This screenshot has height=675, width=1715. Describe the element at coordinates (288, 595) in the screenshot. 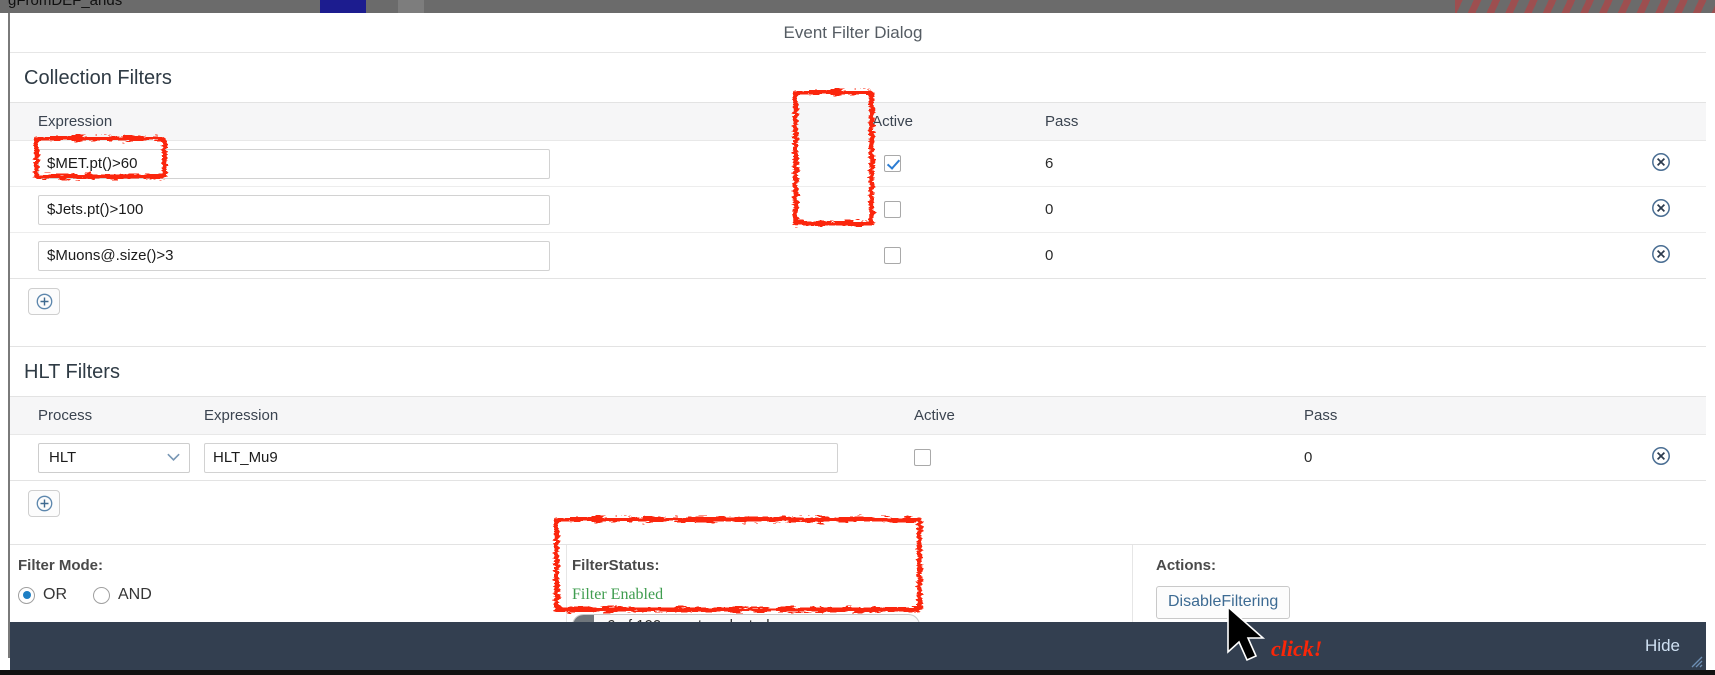

I see `filter-mode-radio-group: OR AND` at that location.